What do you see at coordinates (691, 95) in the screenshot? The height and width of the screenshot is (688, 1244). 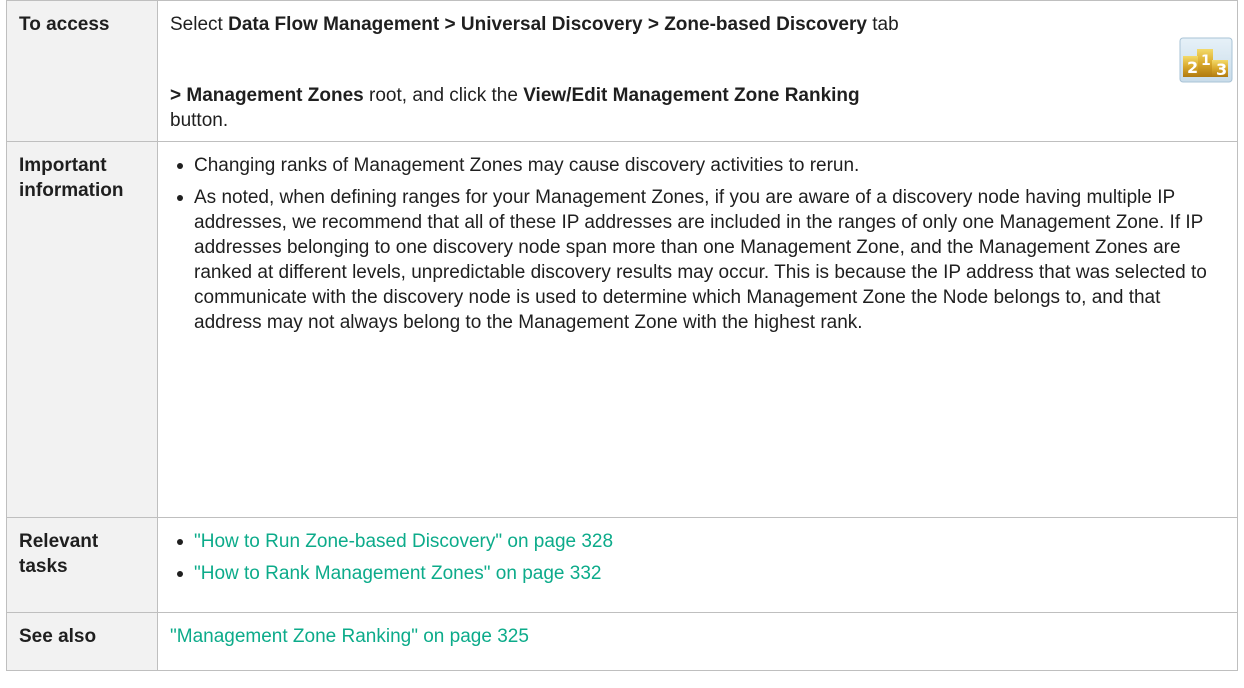 I see `access-button-name: View/Edit Management Zone Ranking` at bounding box center [691, 95].